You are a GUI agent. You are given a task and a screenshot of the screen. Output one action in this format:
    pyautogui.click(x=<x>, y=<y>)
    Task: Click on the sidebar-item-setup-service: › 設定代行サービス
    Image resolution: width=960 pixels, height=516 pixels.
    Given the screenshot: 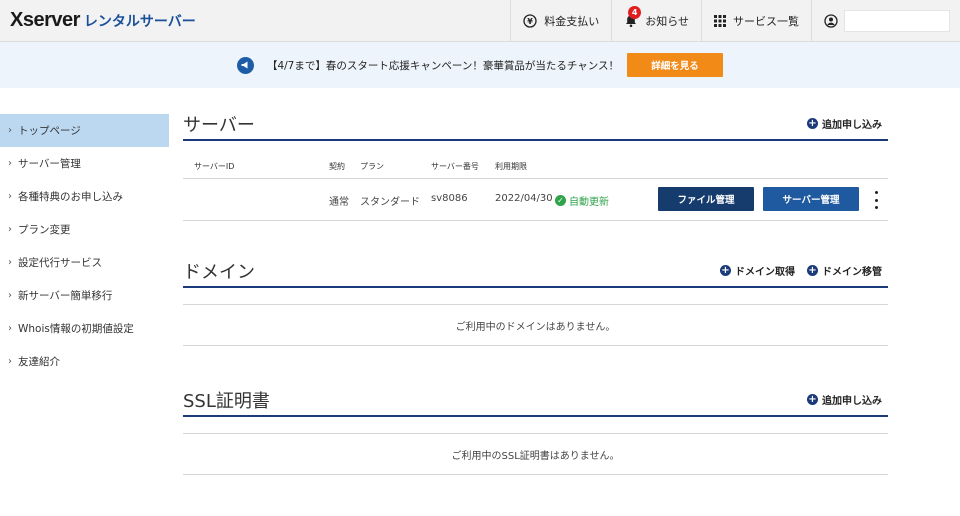 What is the action you would take?
    pyautogui.click(x=84, y=262)
    